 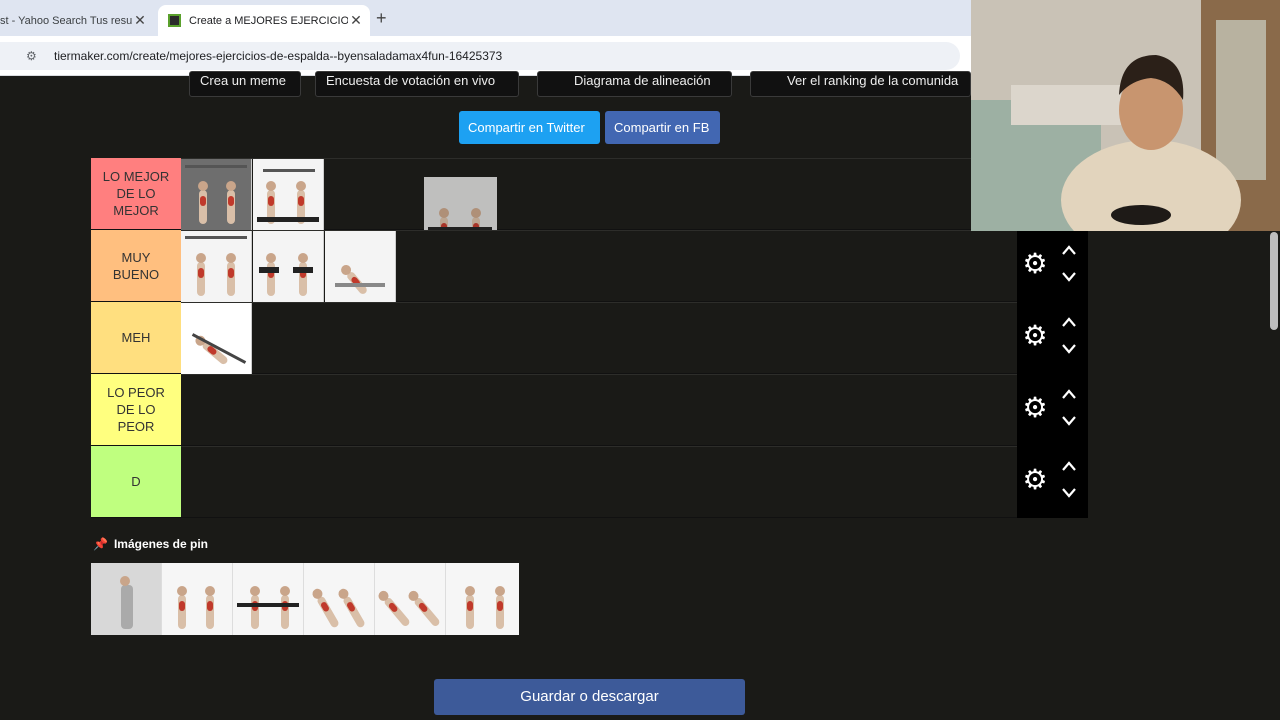 I want to click on webcam-person-image, so click(x=1125, y=115).